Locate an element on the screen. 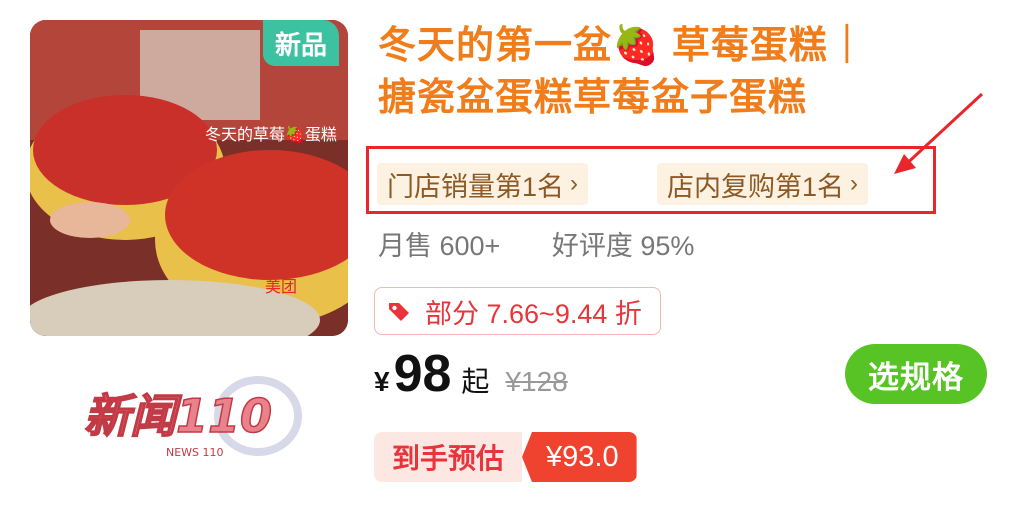 Image resolution: width=1032 pixels, height=531 pixels. rank-tag-repurchase-label: 店内复购第1名 is located at coordinates (756, 186).